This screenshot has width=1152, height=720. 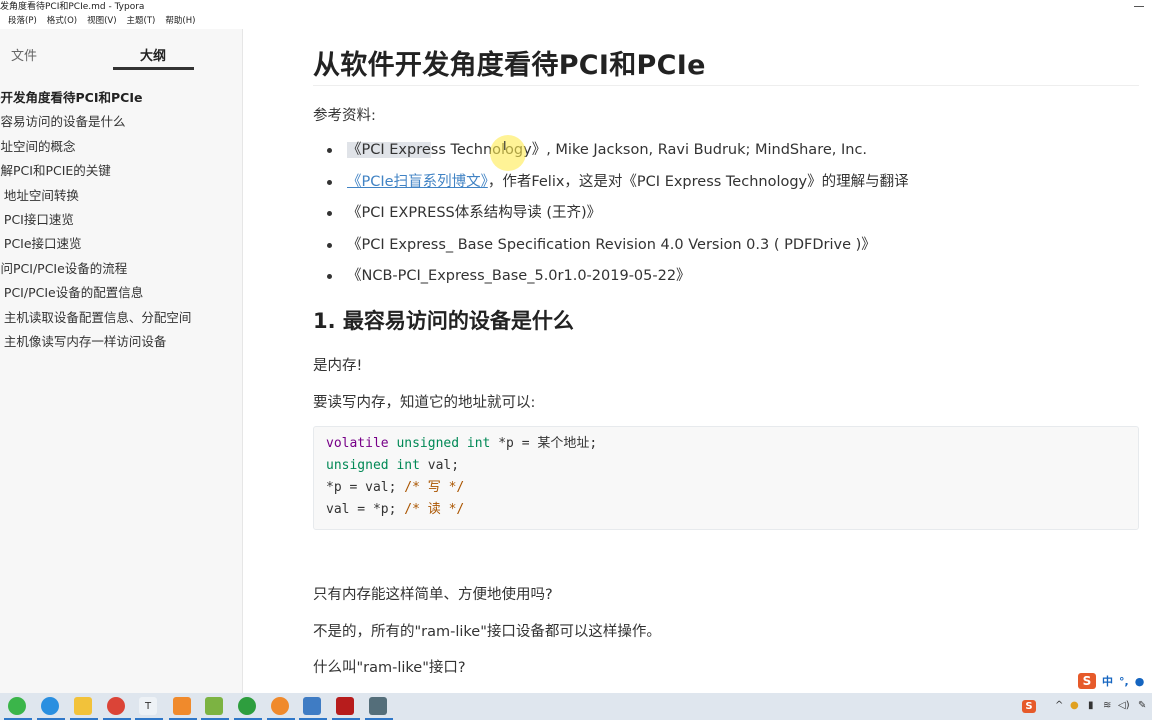 I want to click on tray-sogou-icon: S, so click(x=1029, y=706).